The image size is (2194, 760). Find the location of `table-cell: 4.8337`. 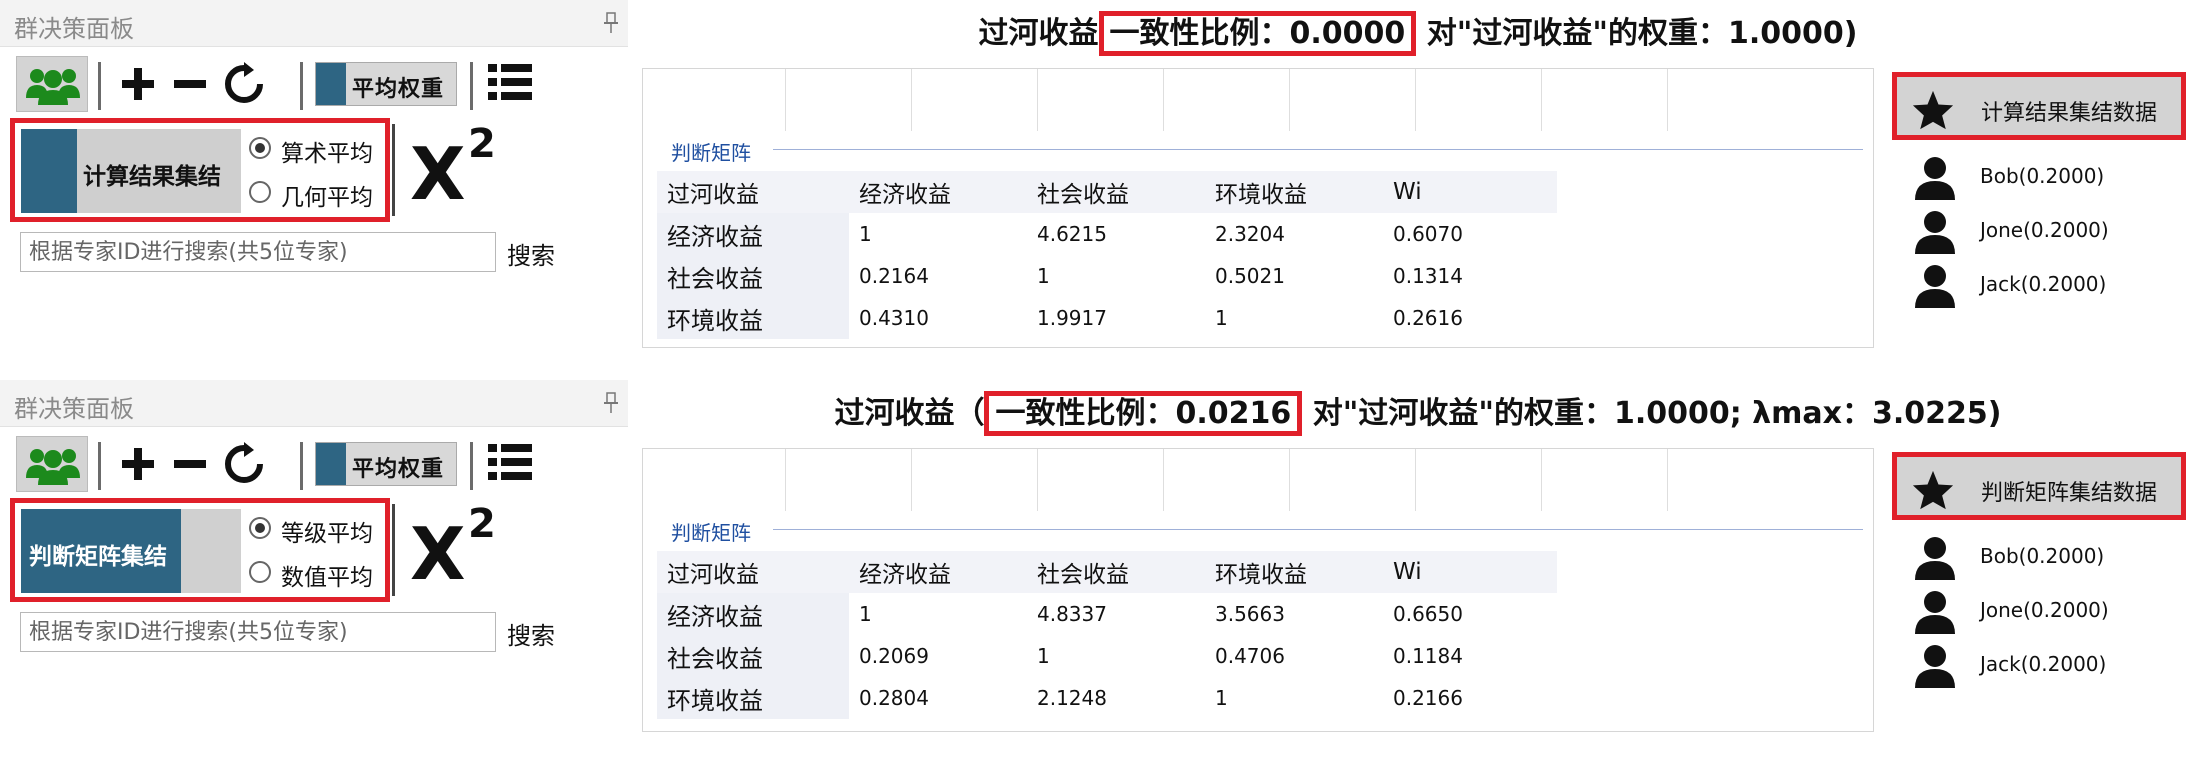

table-cell: 4.8337 is located at coordinates (1116, 614).